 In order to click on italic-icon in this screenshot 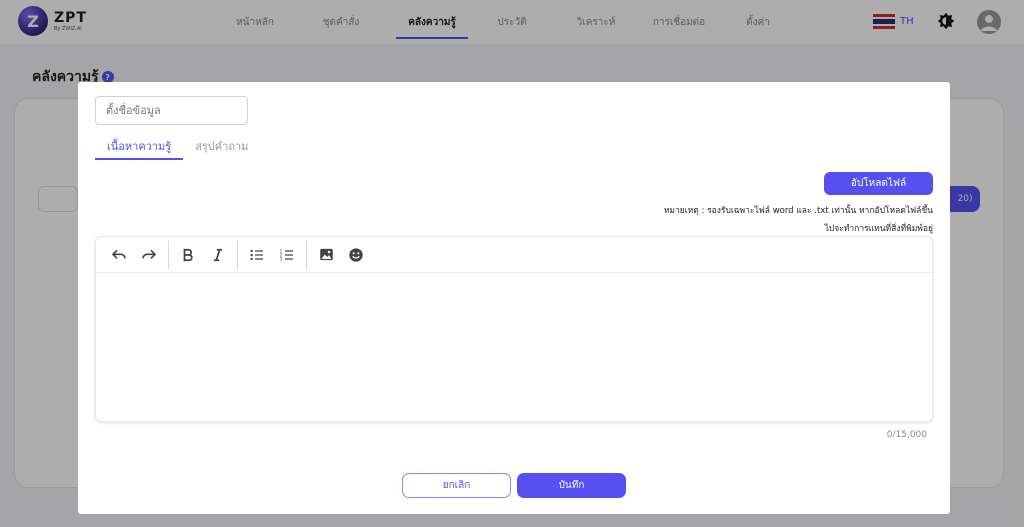, I will do `click(218, 254)`.